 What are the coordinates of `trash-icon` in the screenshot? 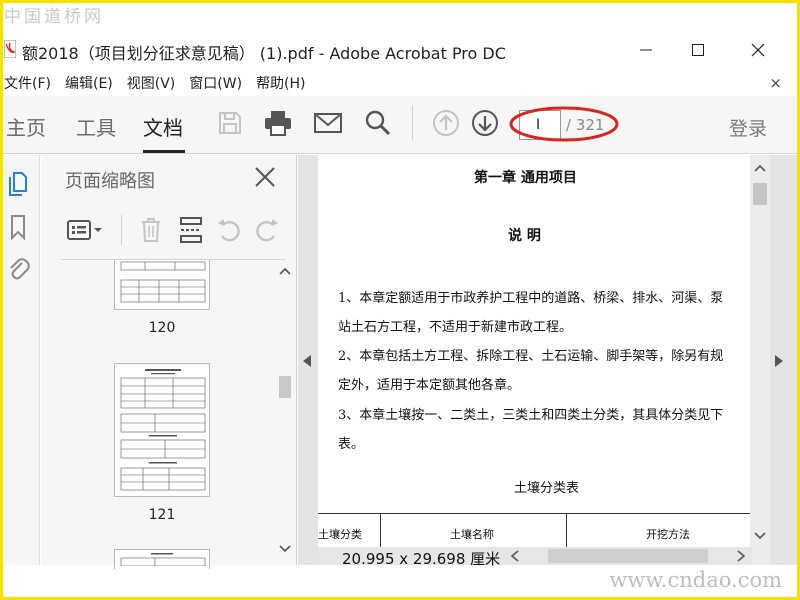 It's located at (151, 230).